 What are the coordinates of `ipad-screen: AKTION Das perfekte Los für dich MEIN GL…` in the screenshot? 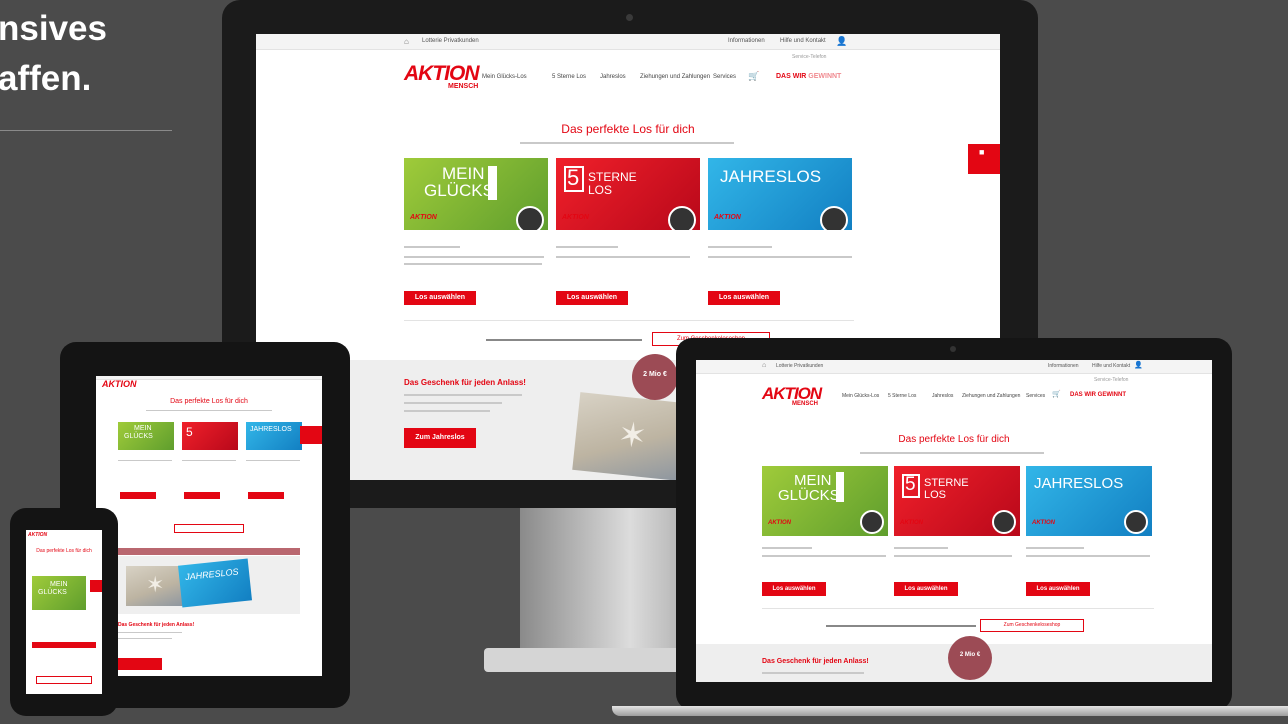 It's located at (209, 526).